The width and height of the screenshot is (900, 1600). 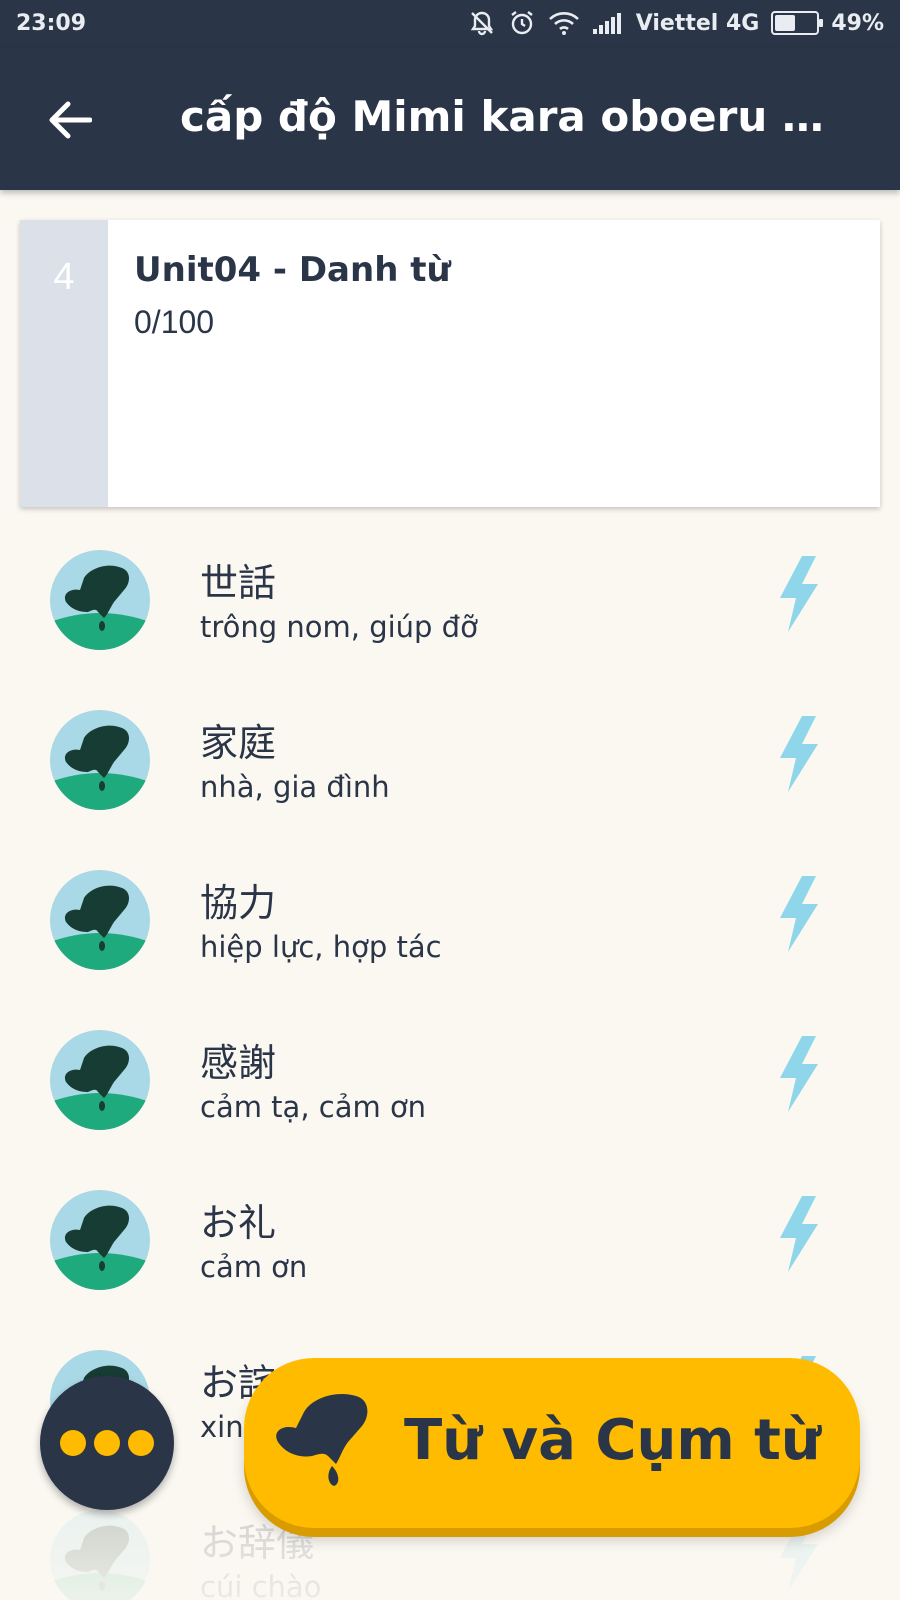 I want to click on list-item: 協力 hiệp lực, hợp tác, so click(x=450, y=940).